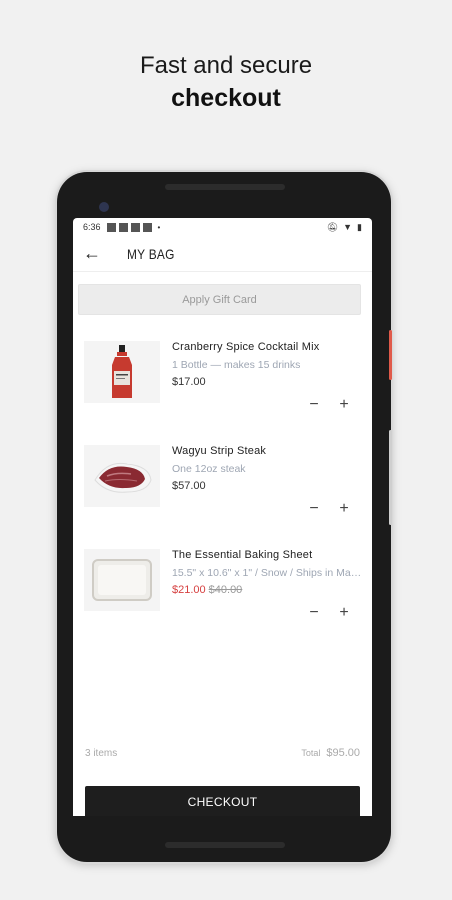 Image resolution: width=452 pixels, height=900 pixels. Describe the element at coordinates (348, 226) in the screenshot. I see `wifi-icon: ▼` at that location.